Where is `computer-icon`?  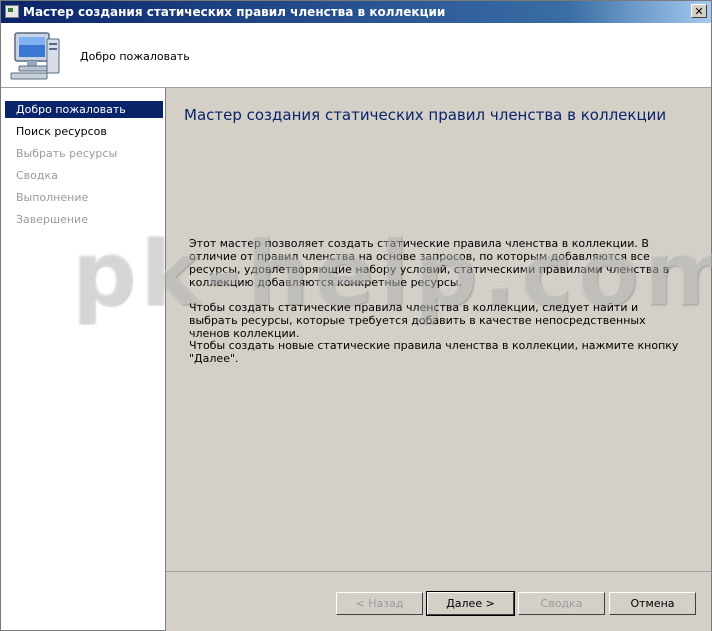
computer-icon is located at coordinates (35, 56).